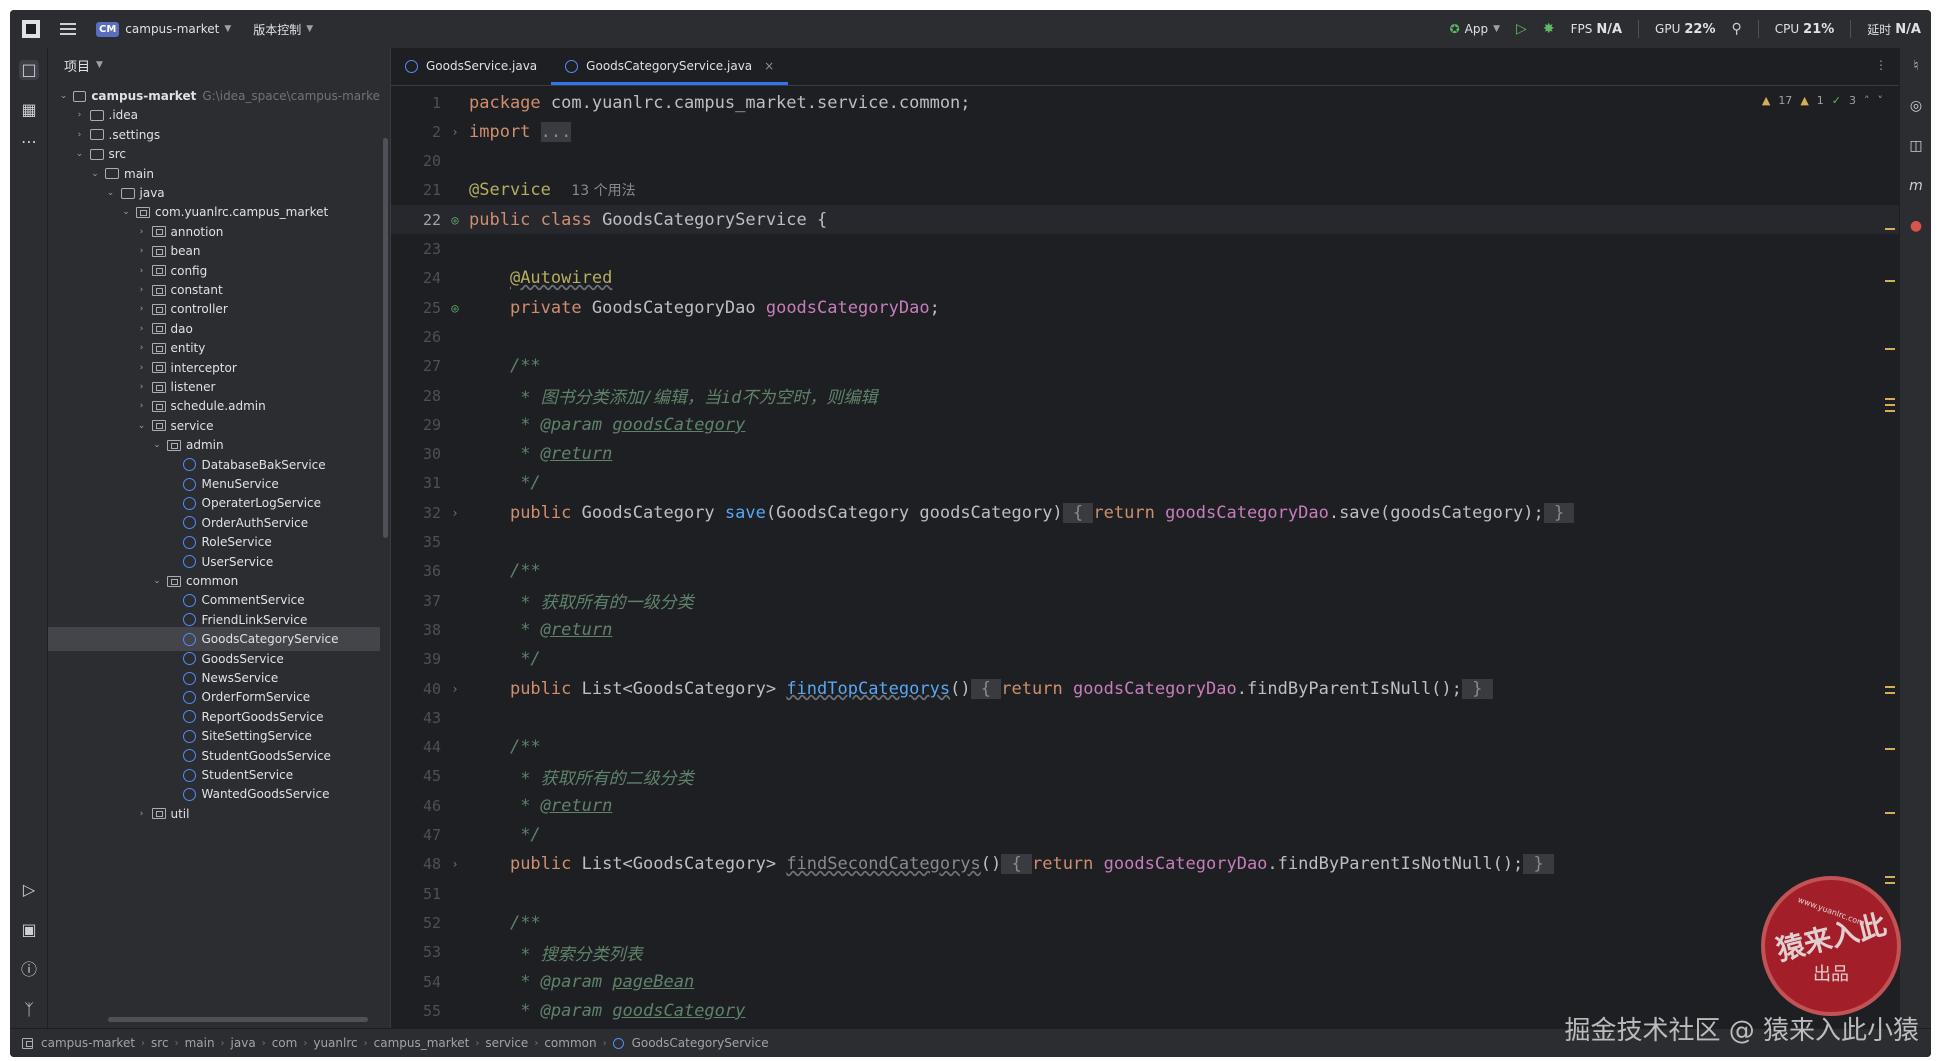  What do you see at coordinates (243, 1043) in the screenshot?
I see `breadcrumb-item: java` at bounding box center [243, 1043].